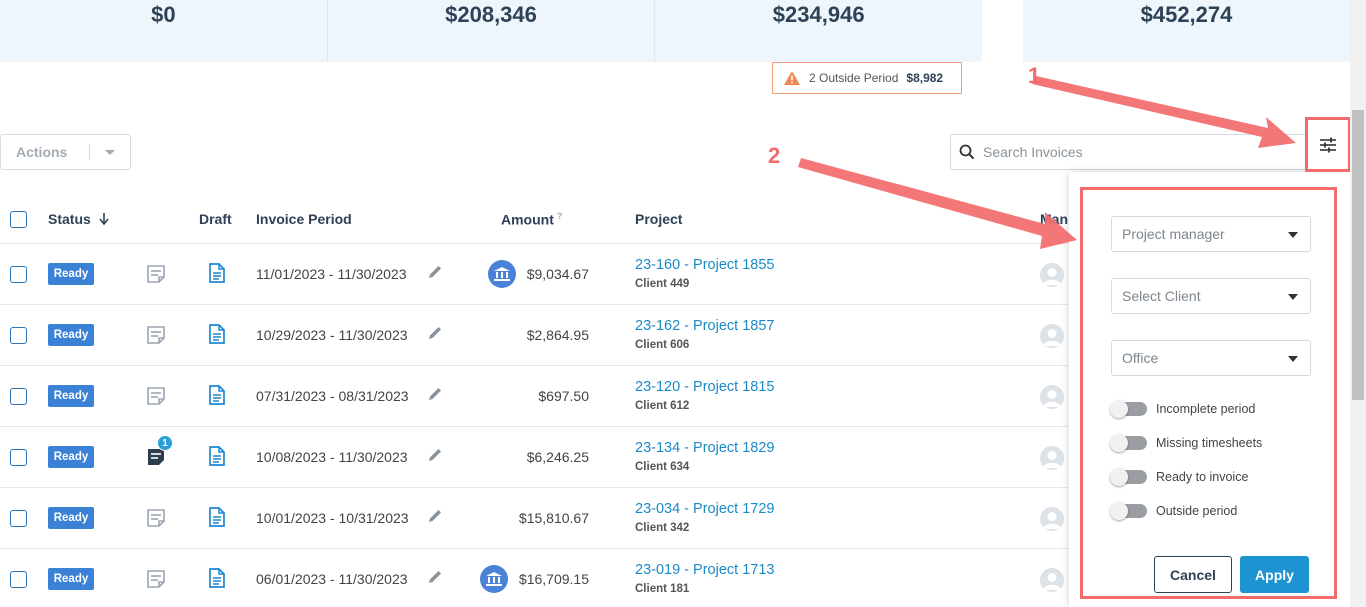 Image resolution: width=1366 pixels, height=607 pixels. Describe the element at coordinates (557, 335) in the screenshot. I see `invoice-amount: $2,864.95` at that location.